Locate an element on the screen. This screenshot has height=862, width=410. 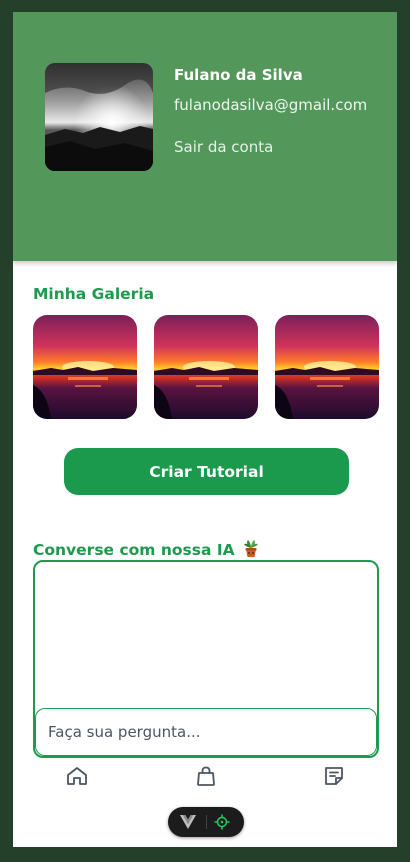
gallery is located at coordinates (206, 367).